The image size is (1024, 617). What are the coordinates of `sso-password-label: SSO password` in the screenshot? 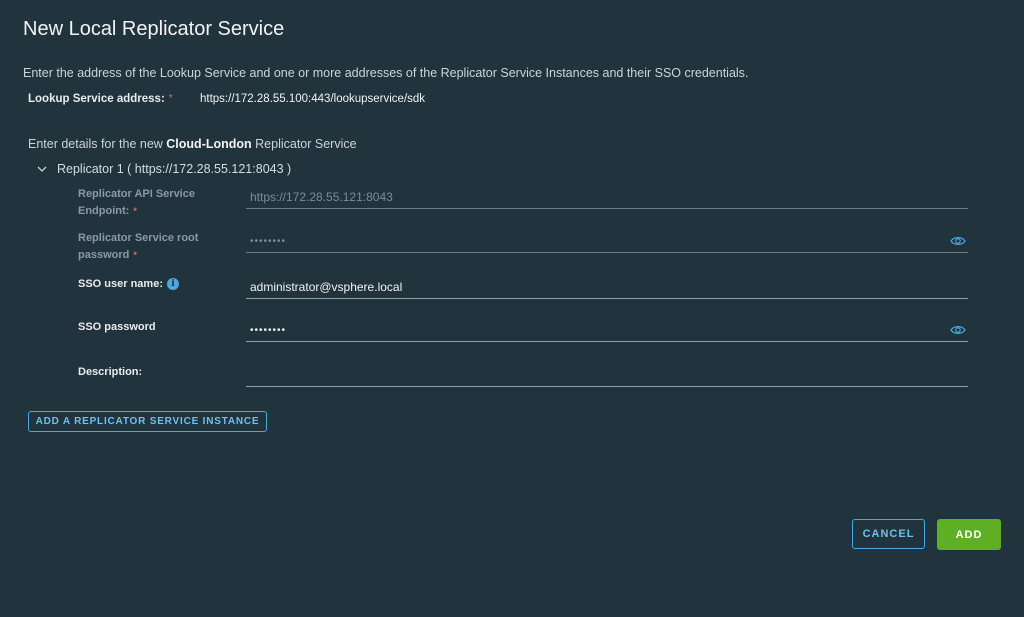 It's located at (153, 327).